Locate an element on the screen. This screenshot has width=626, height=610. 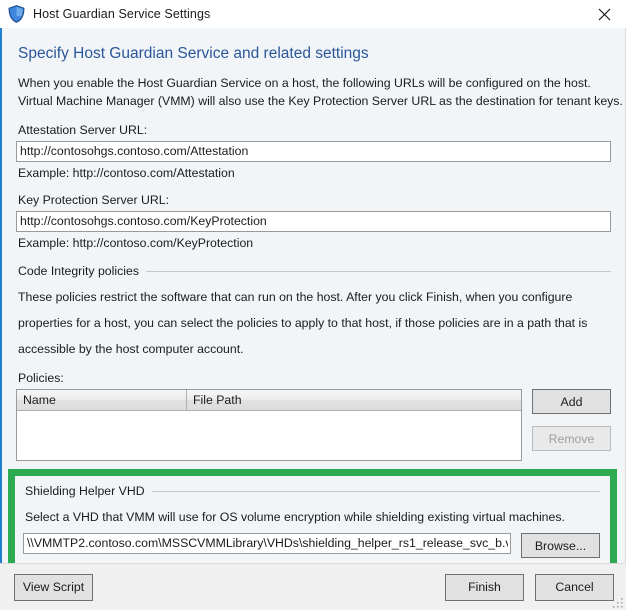
vhd-input-wrapper is located at coordinates (267, 543).